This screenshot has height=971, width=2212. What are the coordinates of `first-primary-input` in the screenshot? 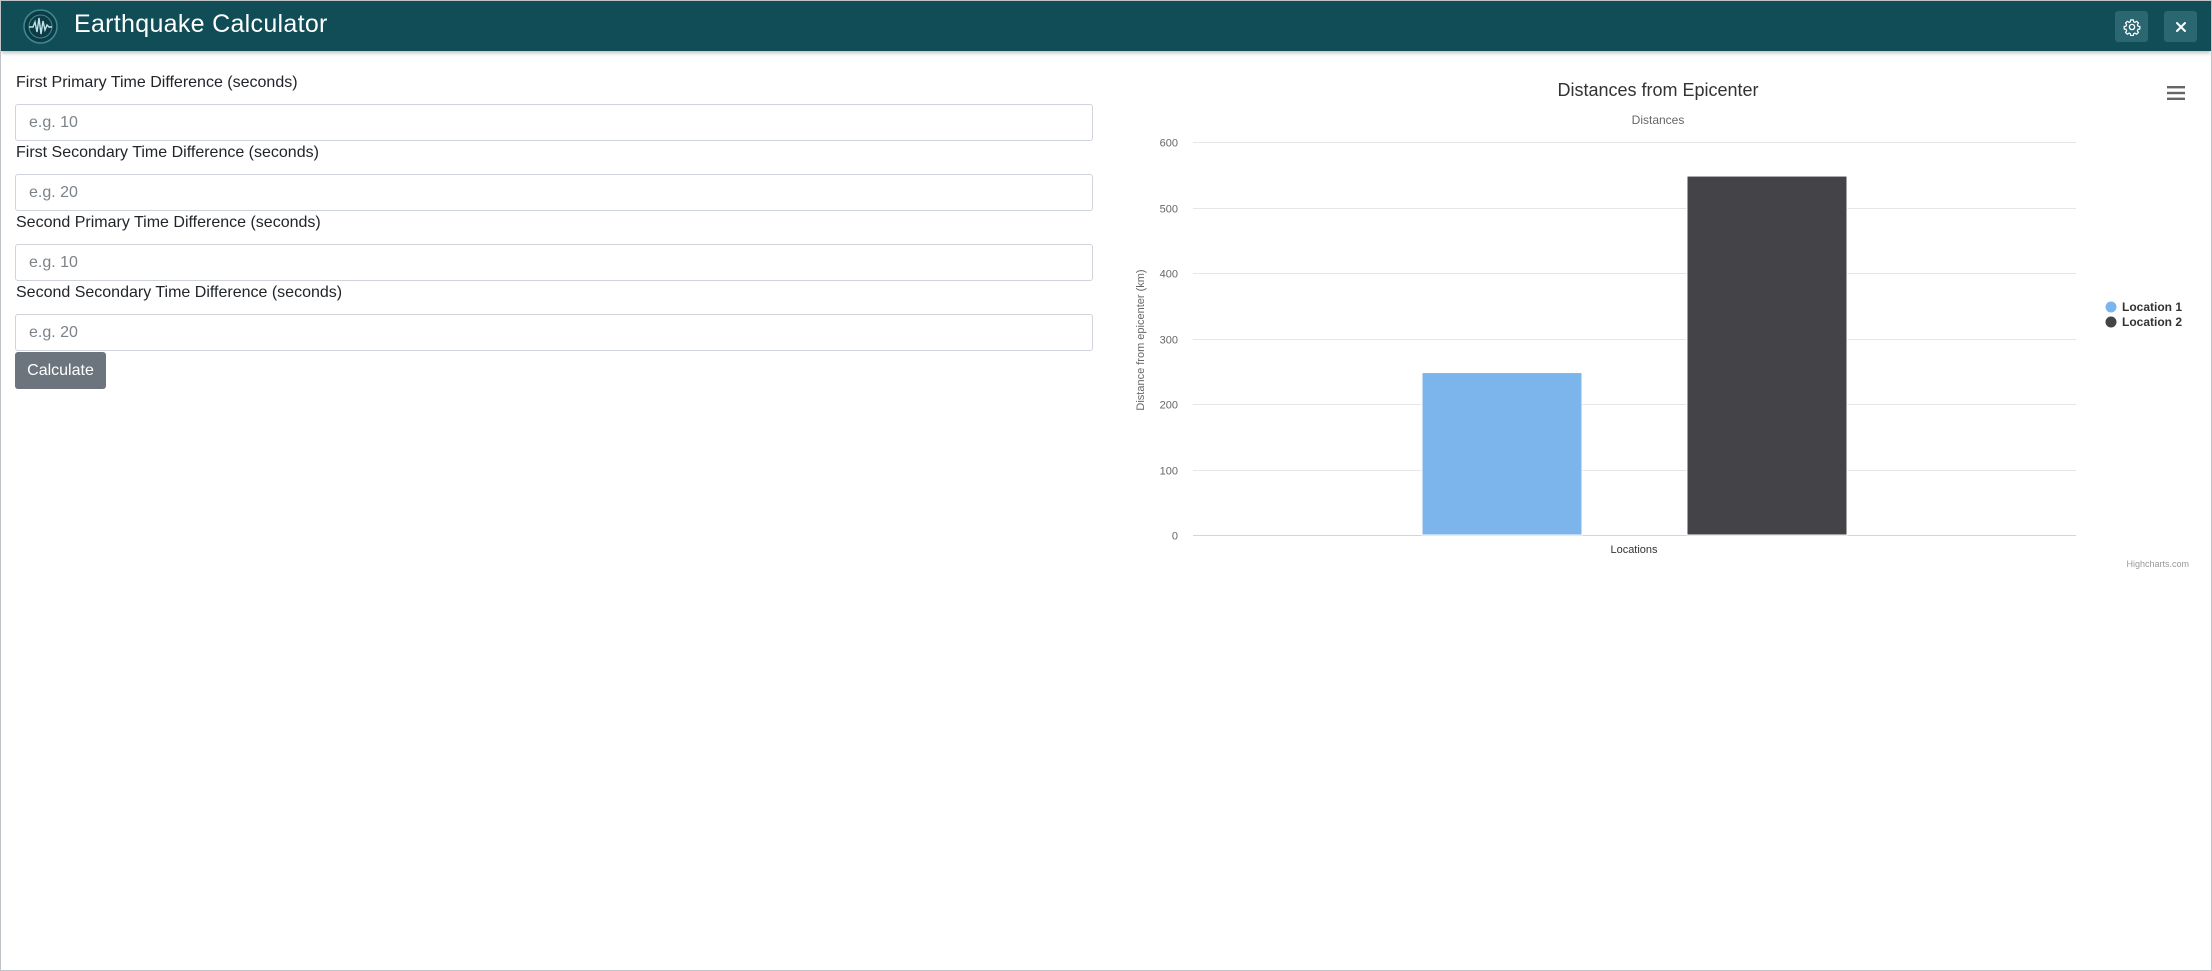 It's located at (554, 122).